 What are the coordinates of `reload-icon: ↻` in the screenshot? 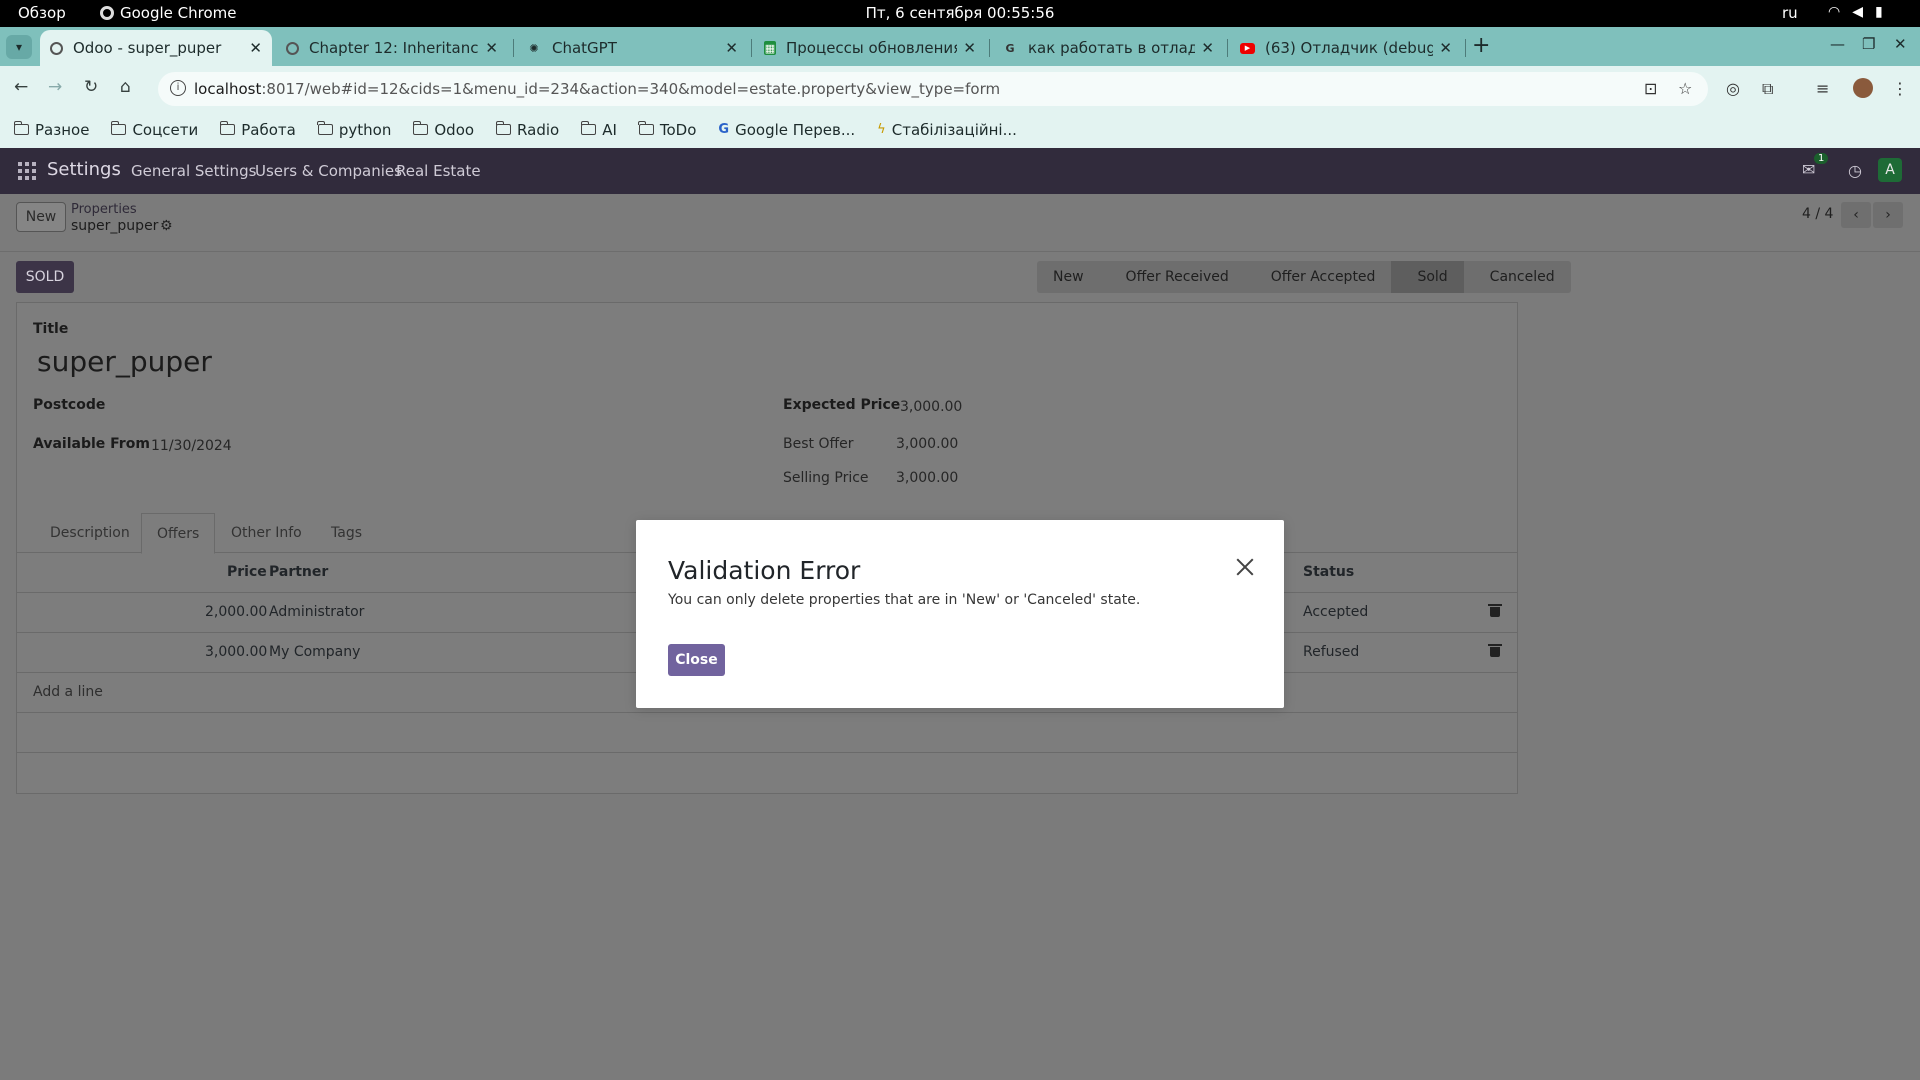 It's located at (91, 87).